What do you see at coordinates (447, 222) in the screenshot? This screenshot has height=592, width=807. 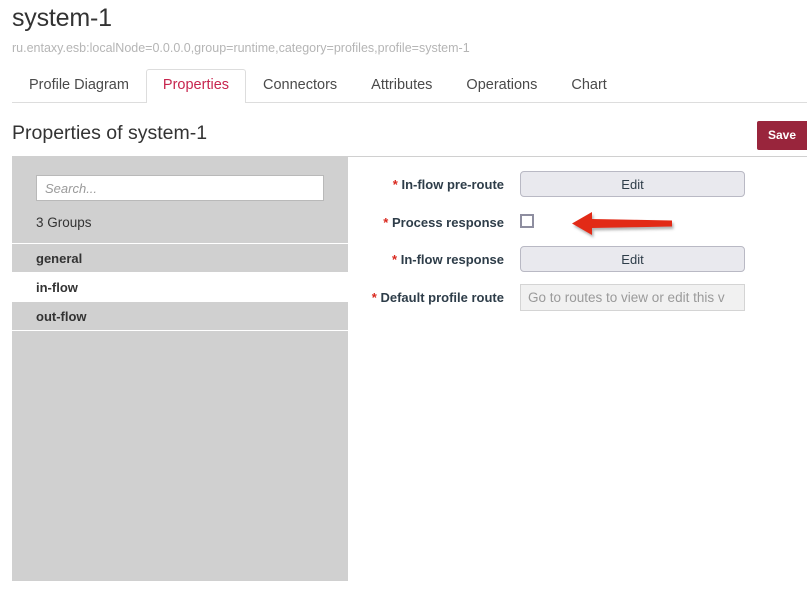 I see `label-text: Process response` at bounding box center [447, 222].